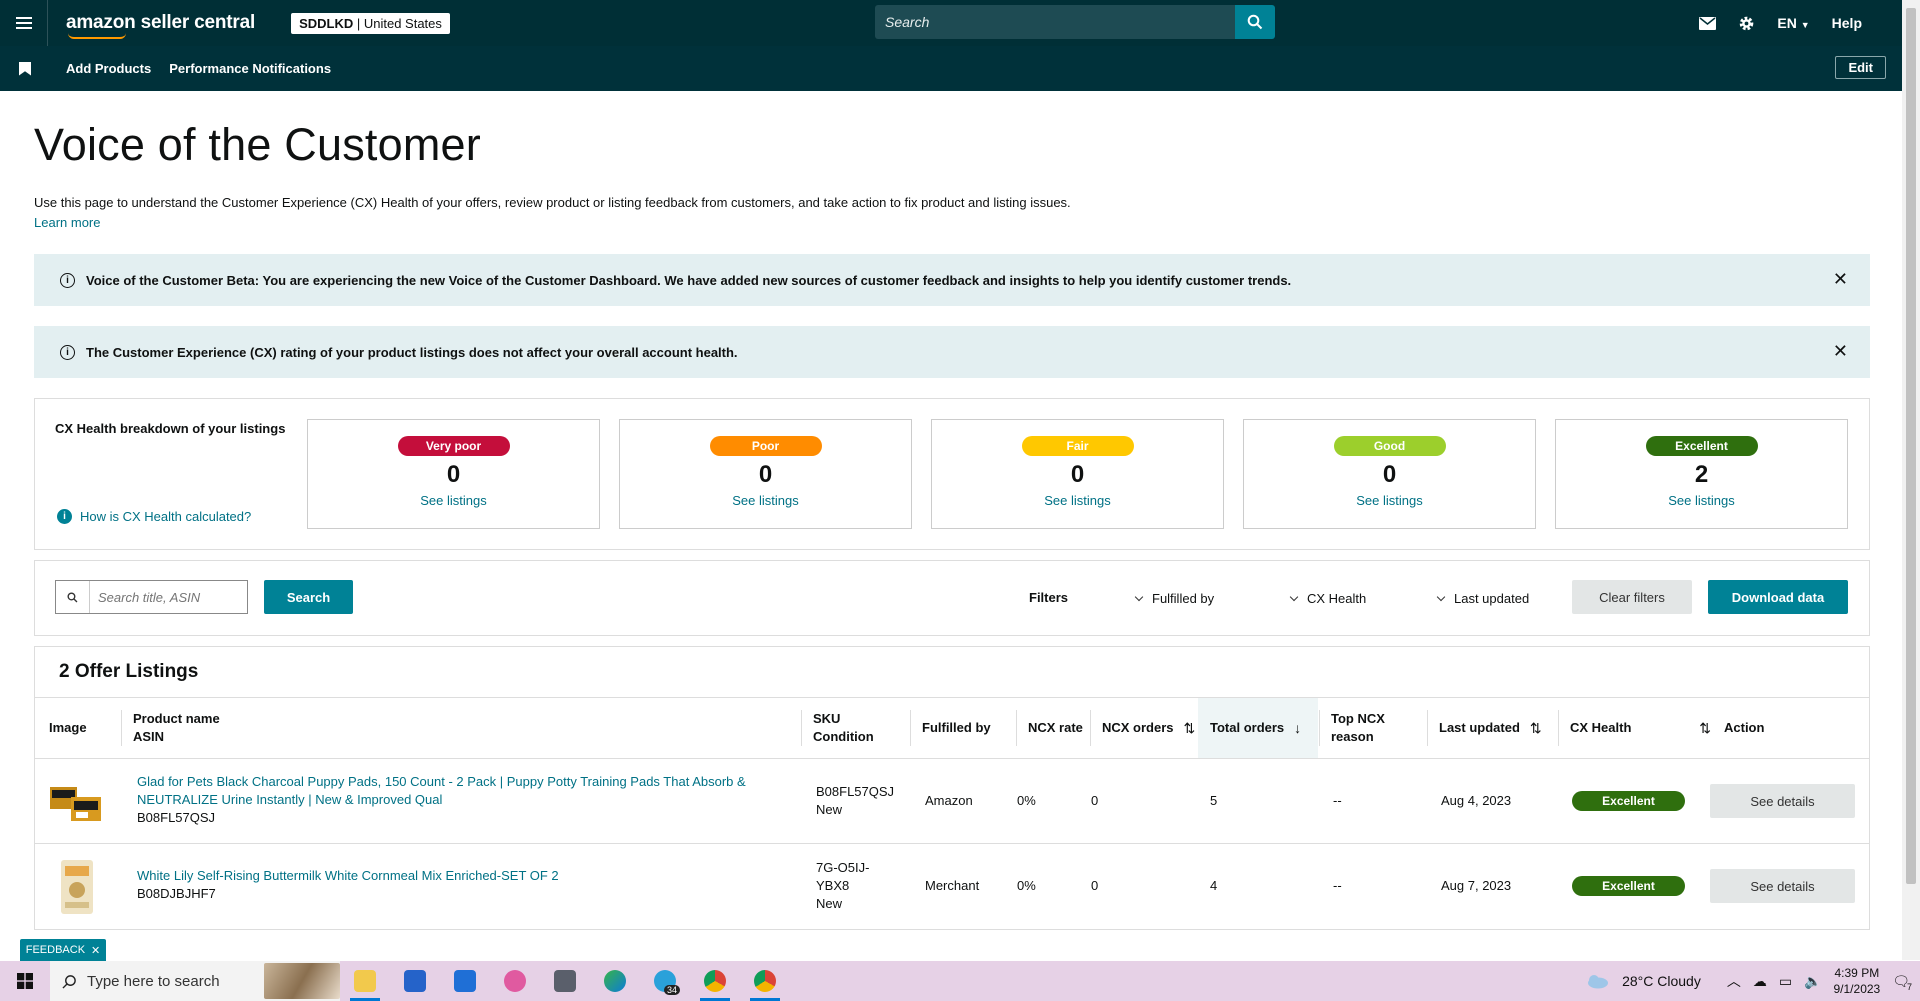 Image resolution: width=1920 pixels, height=1001 pixels. What do you see at coordinates (1258, 728) in the screenshot?
I see `header-total-orders: Total orders ↓` at bounding box center [1258, 728].